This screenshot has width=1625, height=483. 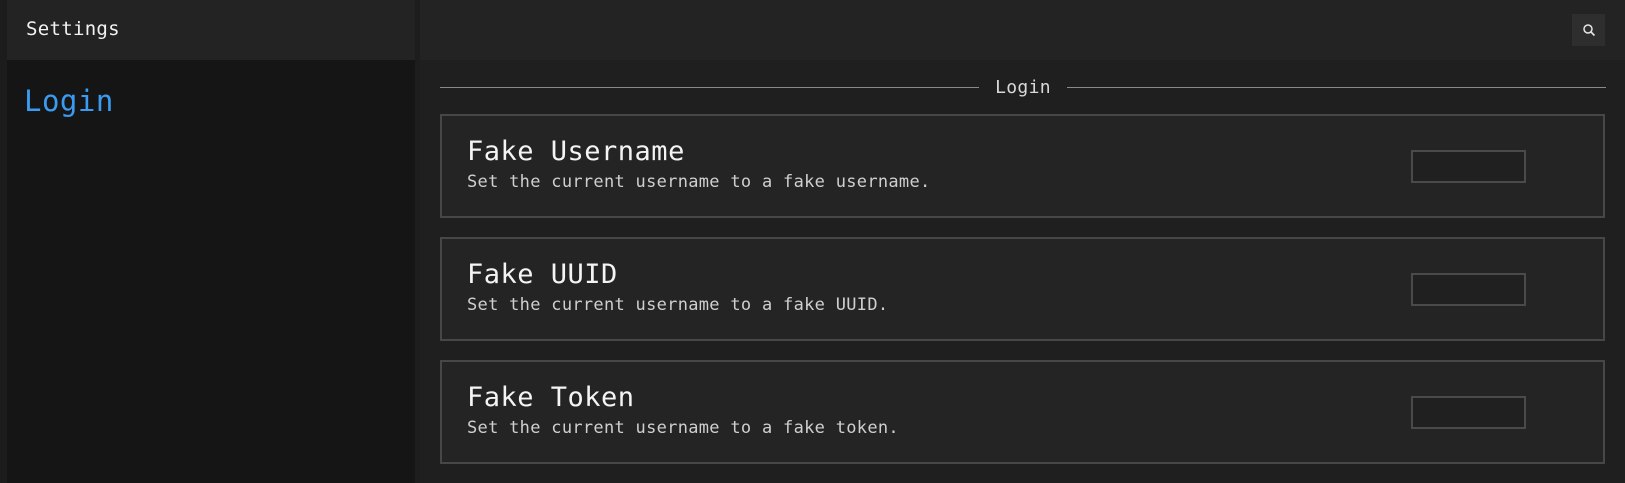 What do you see at coordinates (73, 29) in the screenshot?
I see `sidebar-title: Settings` at bounding box center [73, 29].